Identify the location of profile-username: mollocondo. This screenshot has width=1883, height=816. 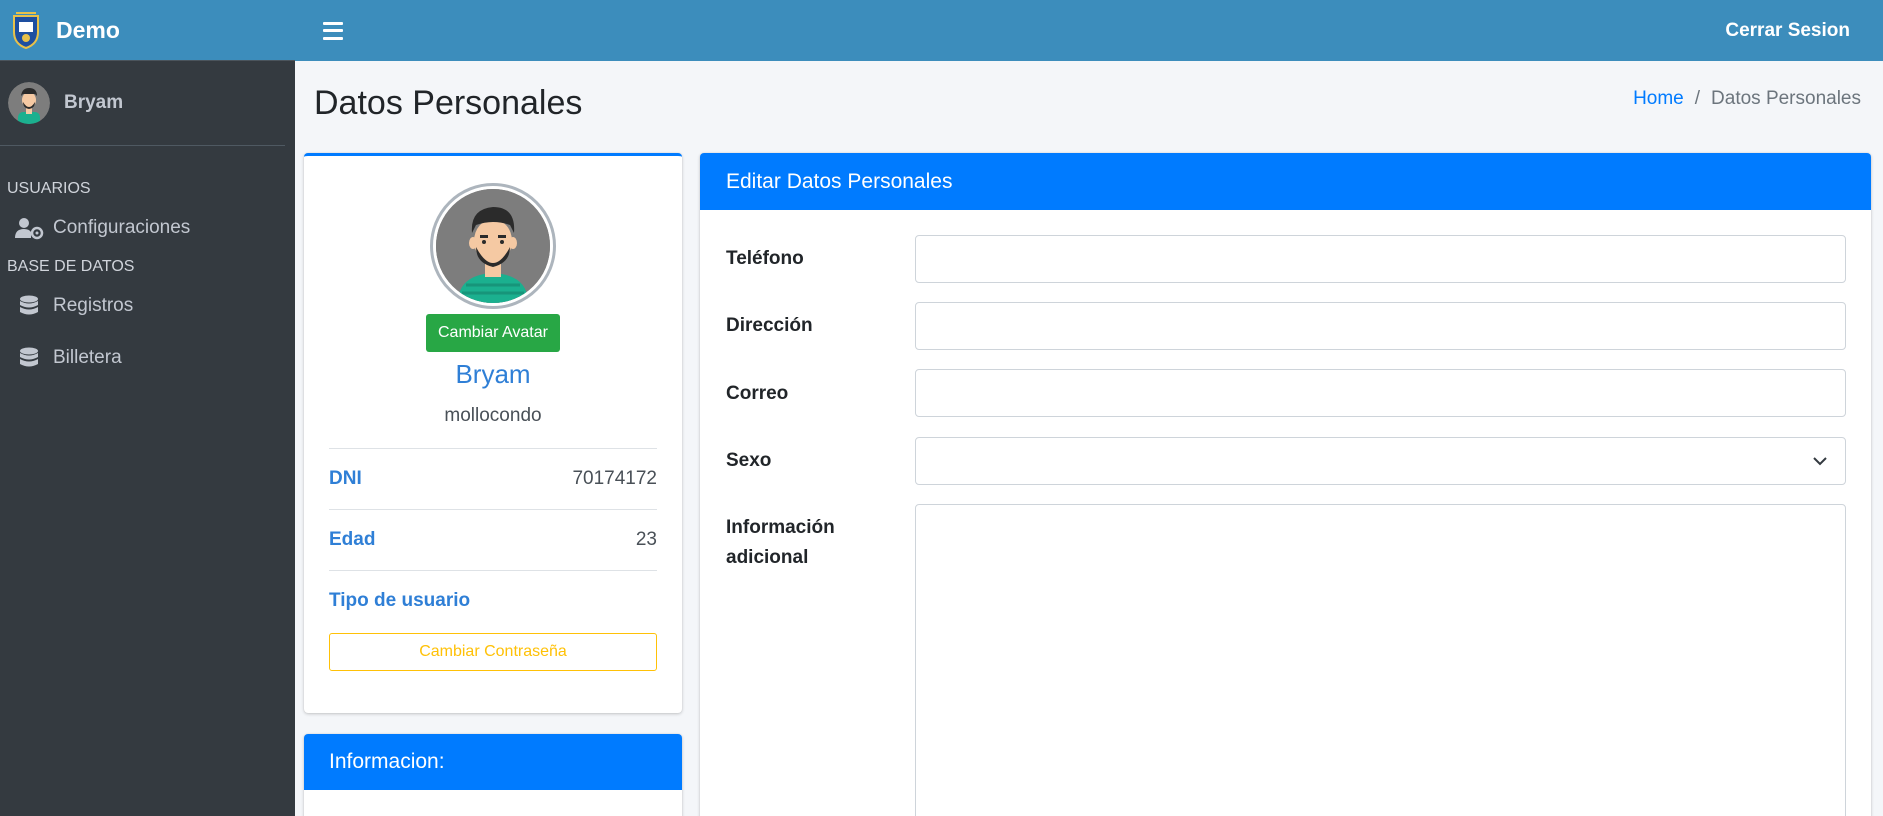
(493, 415).